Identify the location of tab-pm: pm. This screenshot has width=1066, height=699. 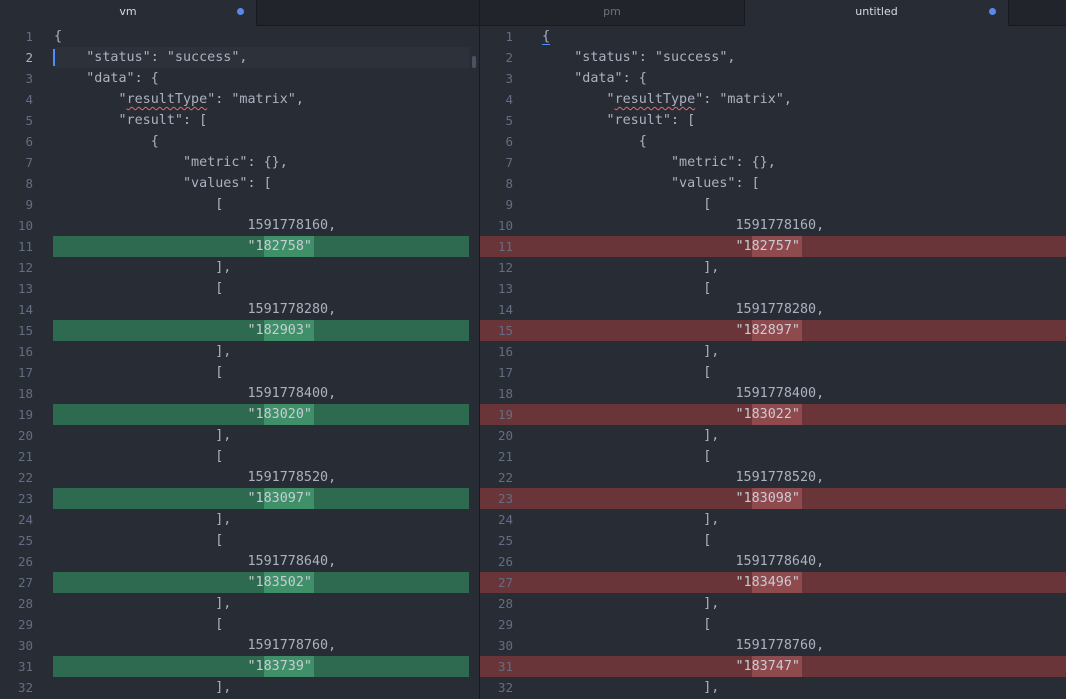
(612, 13).